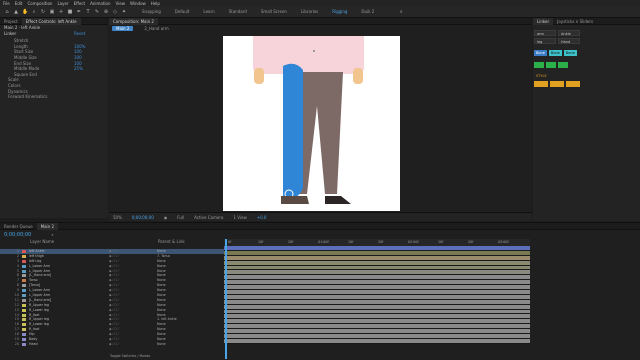 The width and height of the screenshot is (640, 360). What do you see at coordinates (138, 3) in the screenshot?
I see `menu-item-window: Window` at bounding box center [138, 3].